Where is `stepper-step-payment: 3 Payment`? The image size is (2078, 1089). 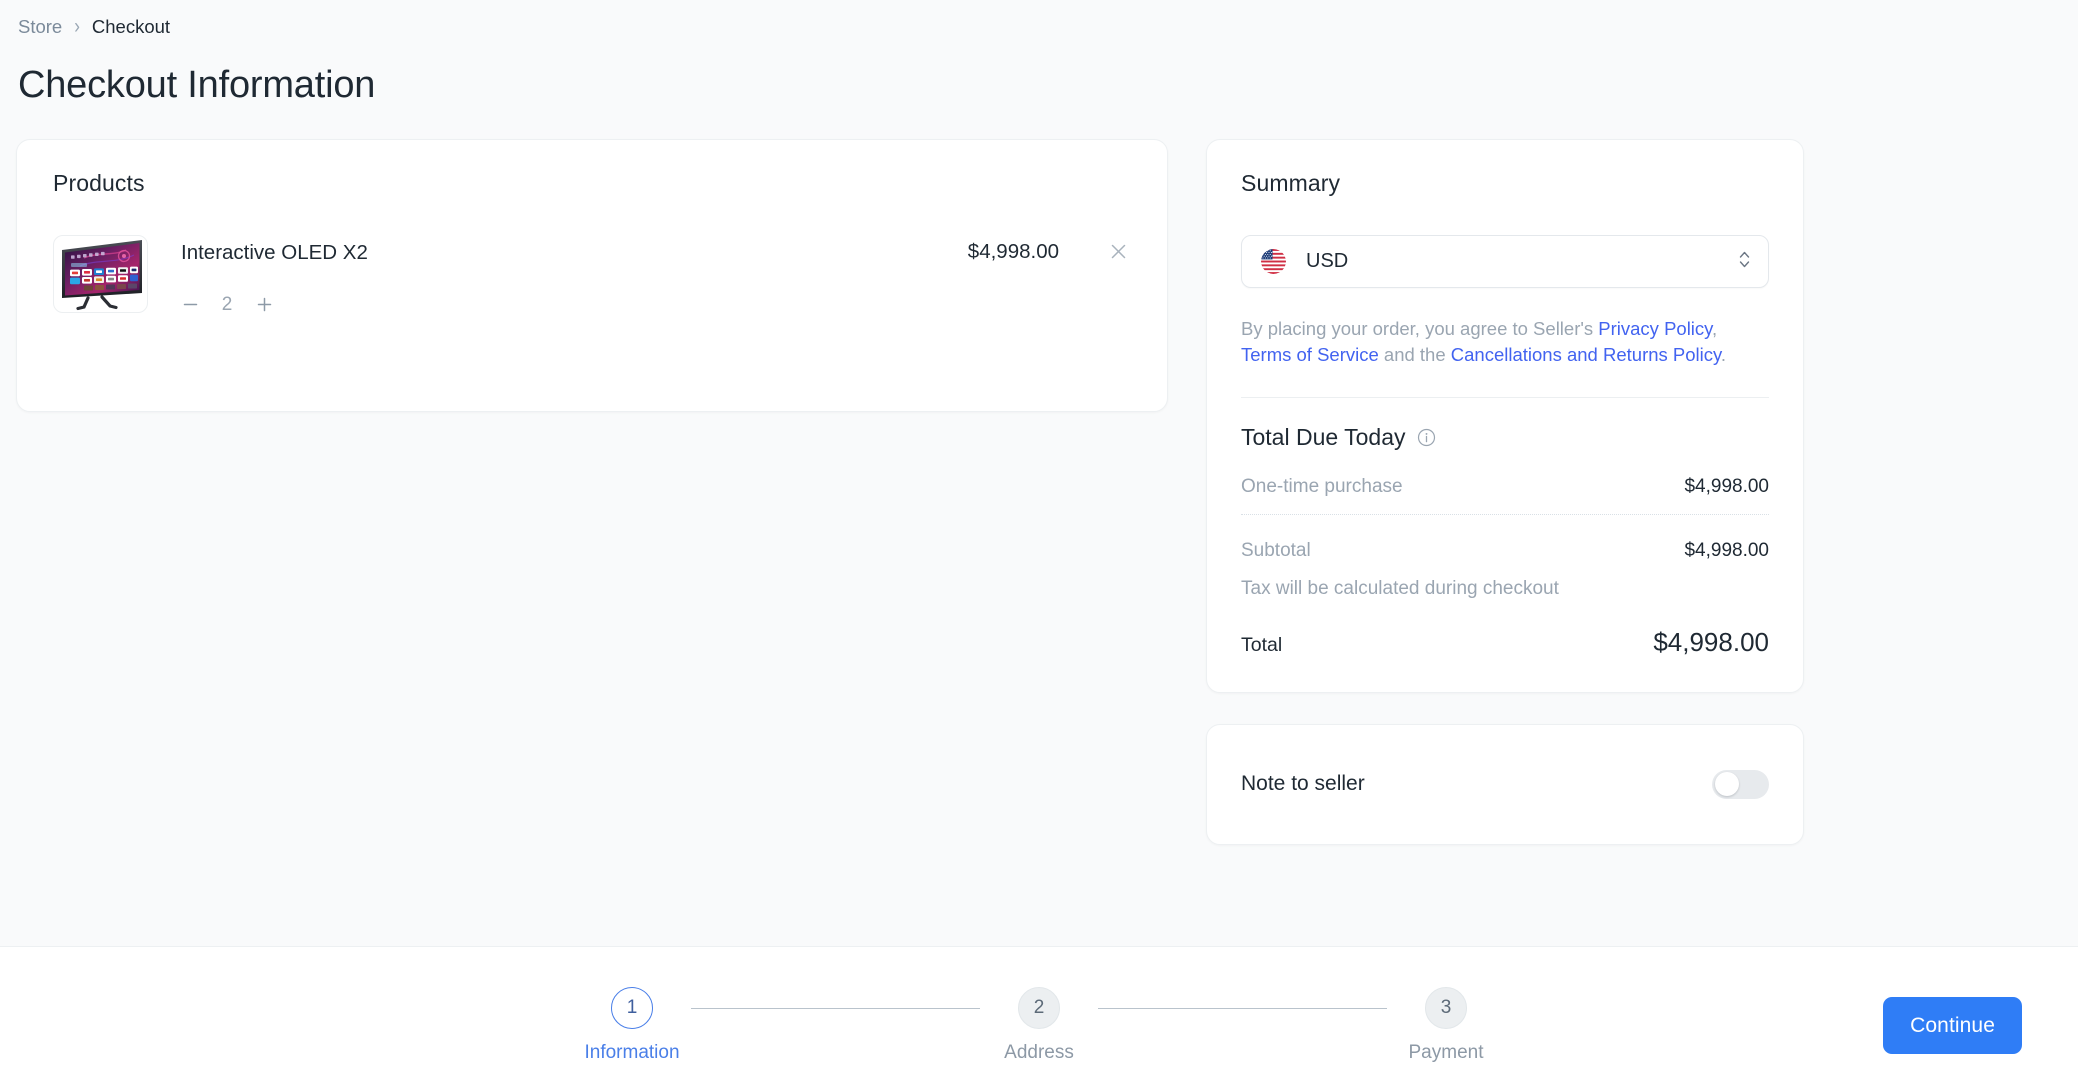 stepper-step-payment: 3 Payment is located at coordinates (1446, 1025).